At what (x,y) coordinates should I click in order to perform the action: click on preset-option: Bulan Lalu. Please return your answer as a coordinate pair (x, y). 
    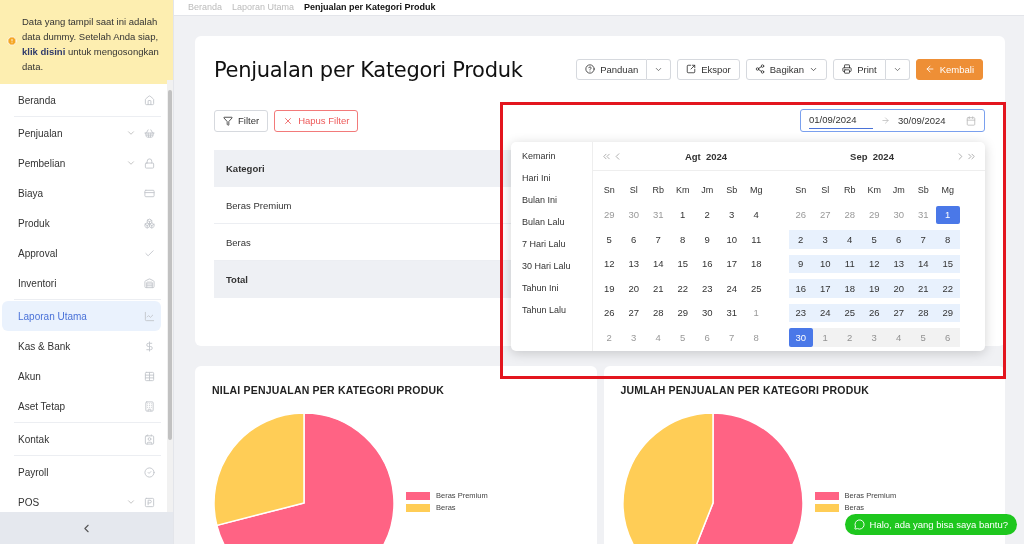
    Looking at the image, I should click on (557, 222).